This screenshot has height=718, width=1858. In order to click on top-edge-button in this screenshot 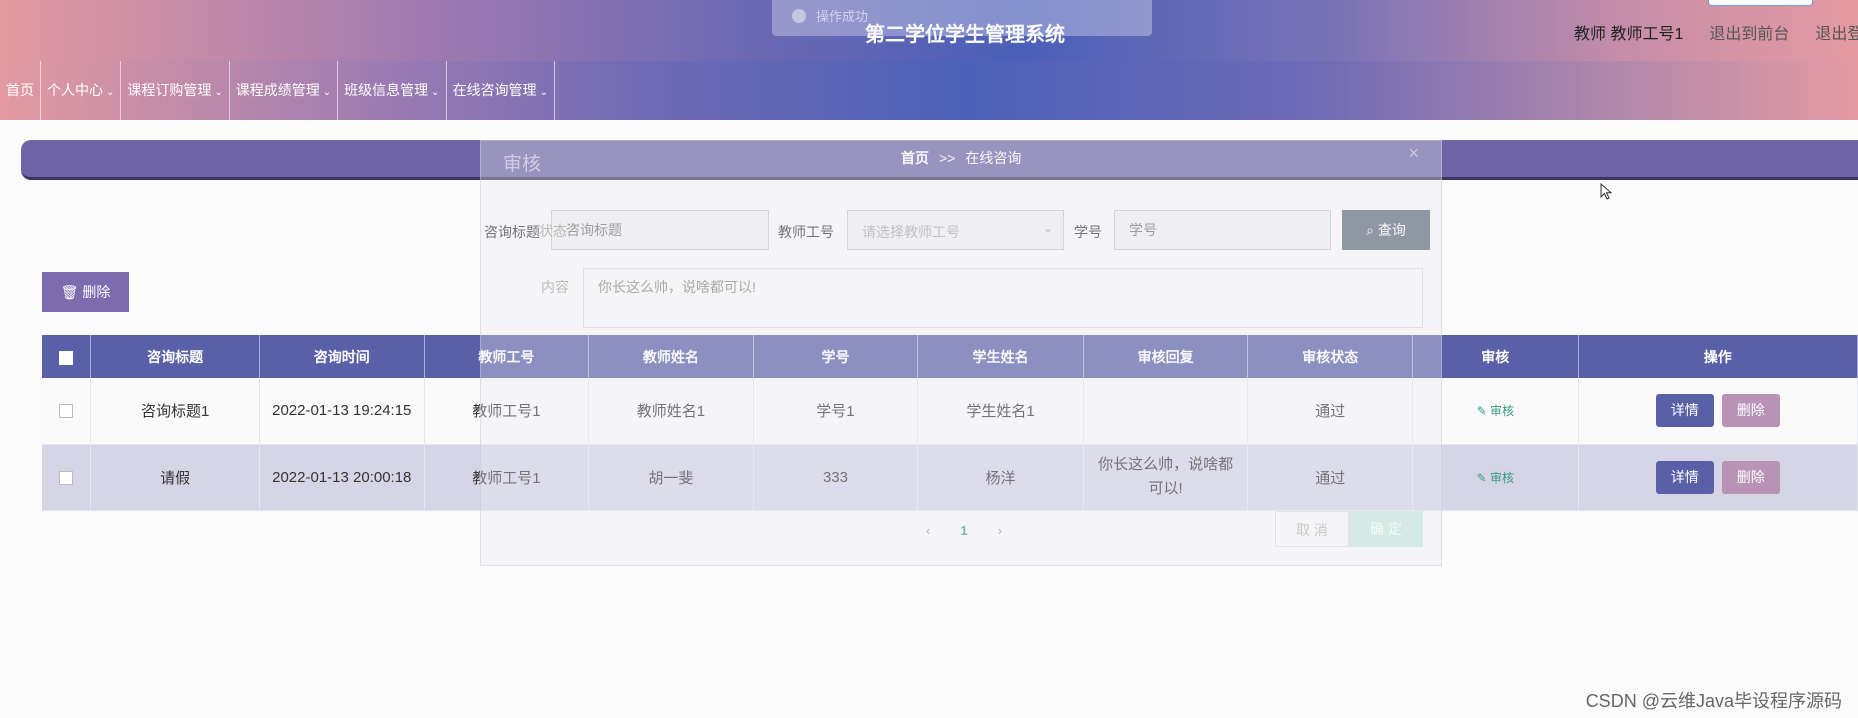, I will do `click(1760, 3)`.